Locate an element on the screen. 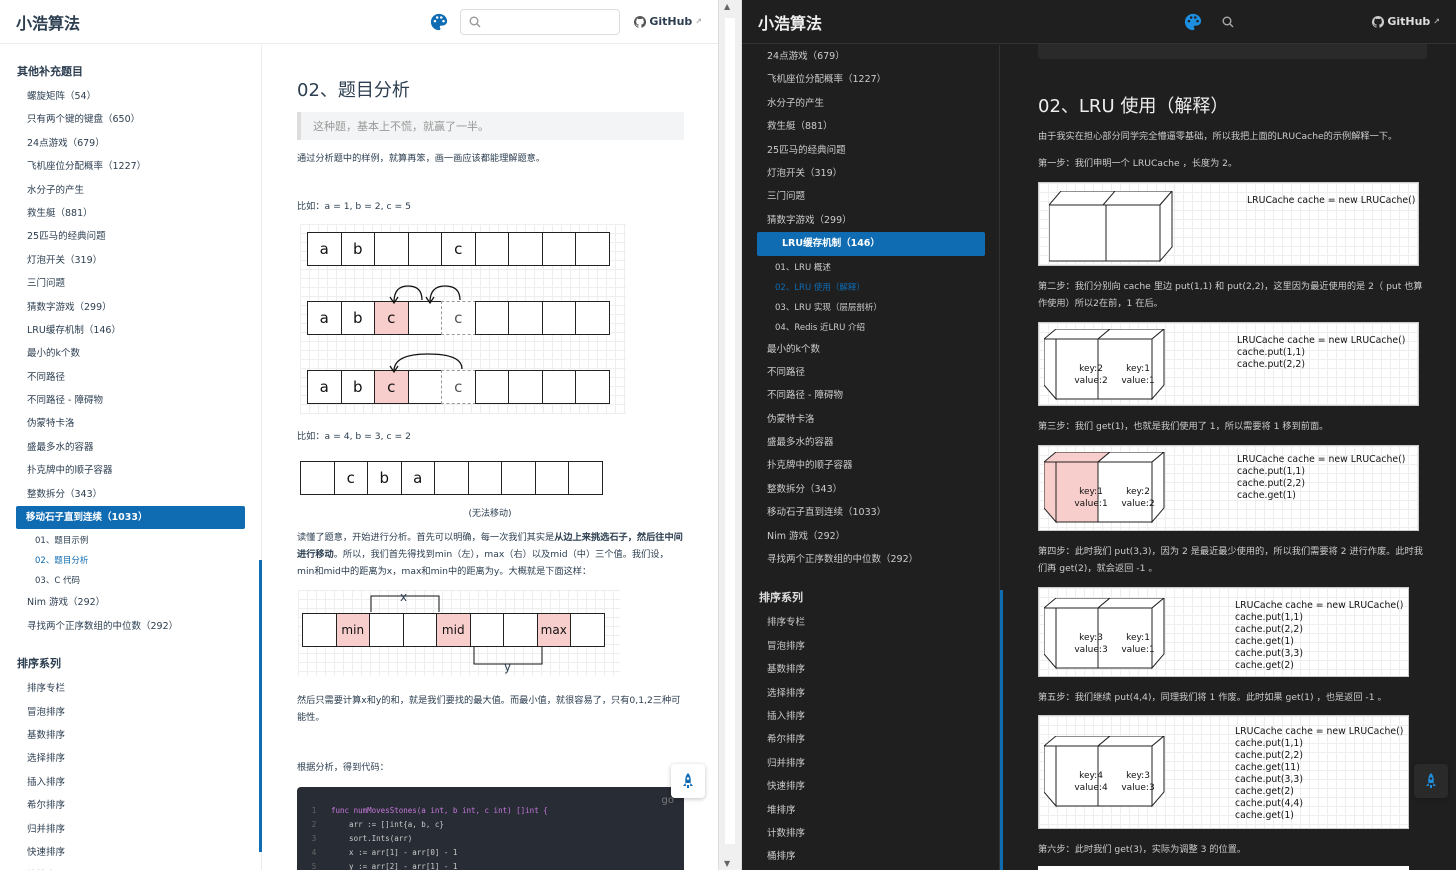 This screenshot has height=870, width=1456. sidebar-subitem: 01、LRU 概述 is located at coordinates (870, 268).